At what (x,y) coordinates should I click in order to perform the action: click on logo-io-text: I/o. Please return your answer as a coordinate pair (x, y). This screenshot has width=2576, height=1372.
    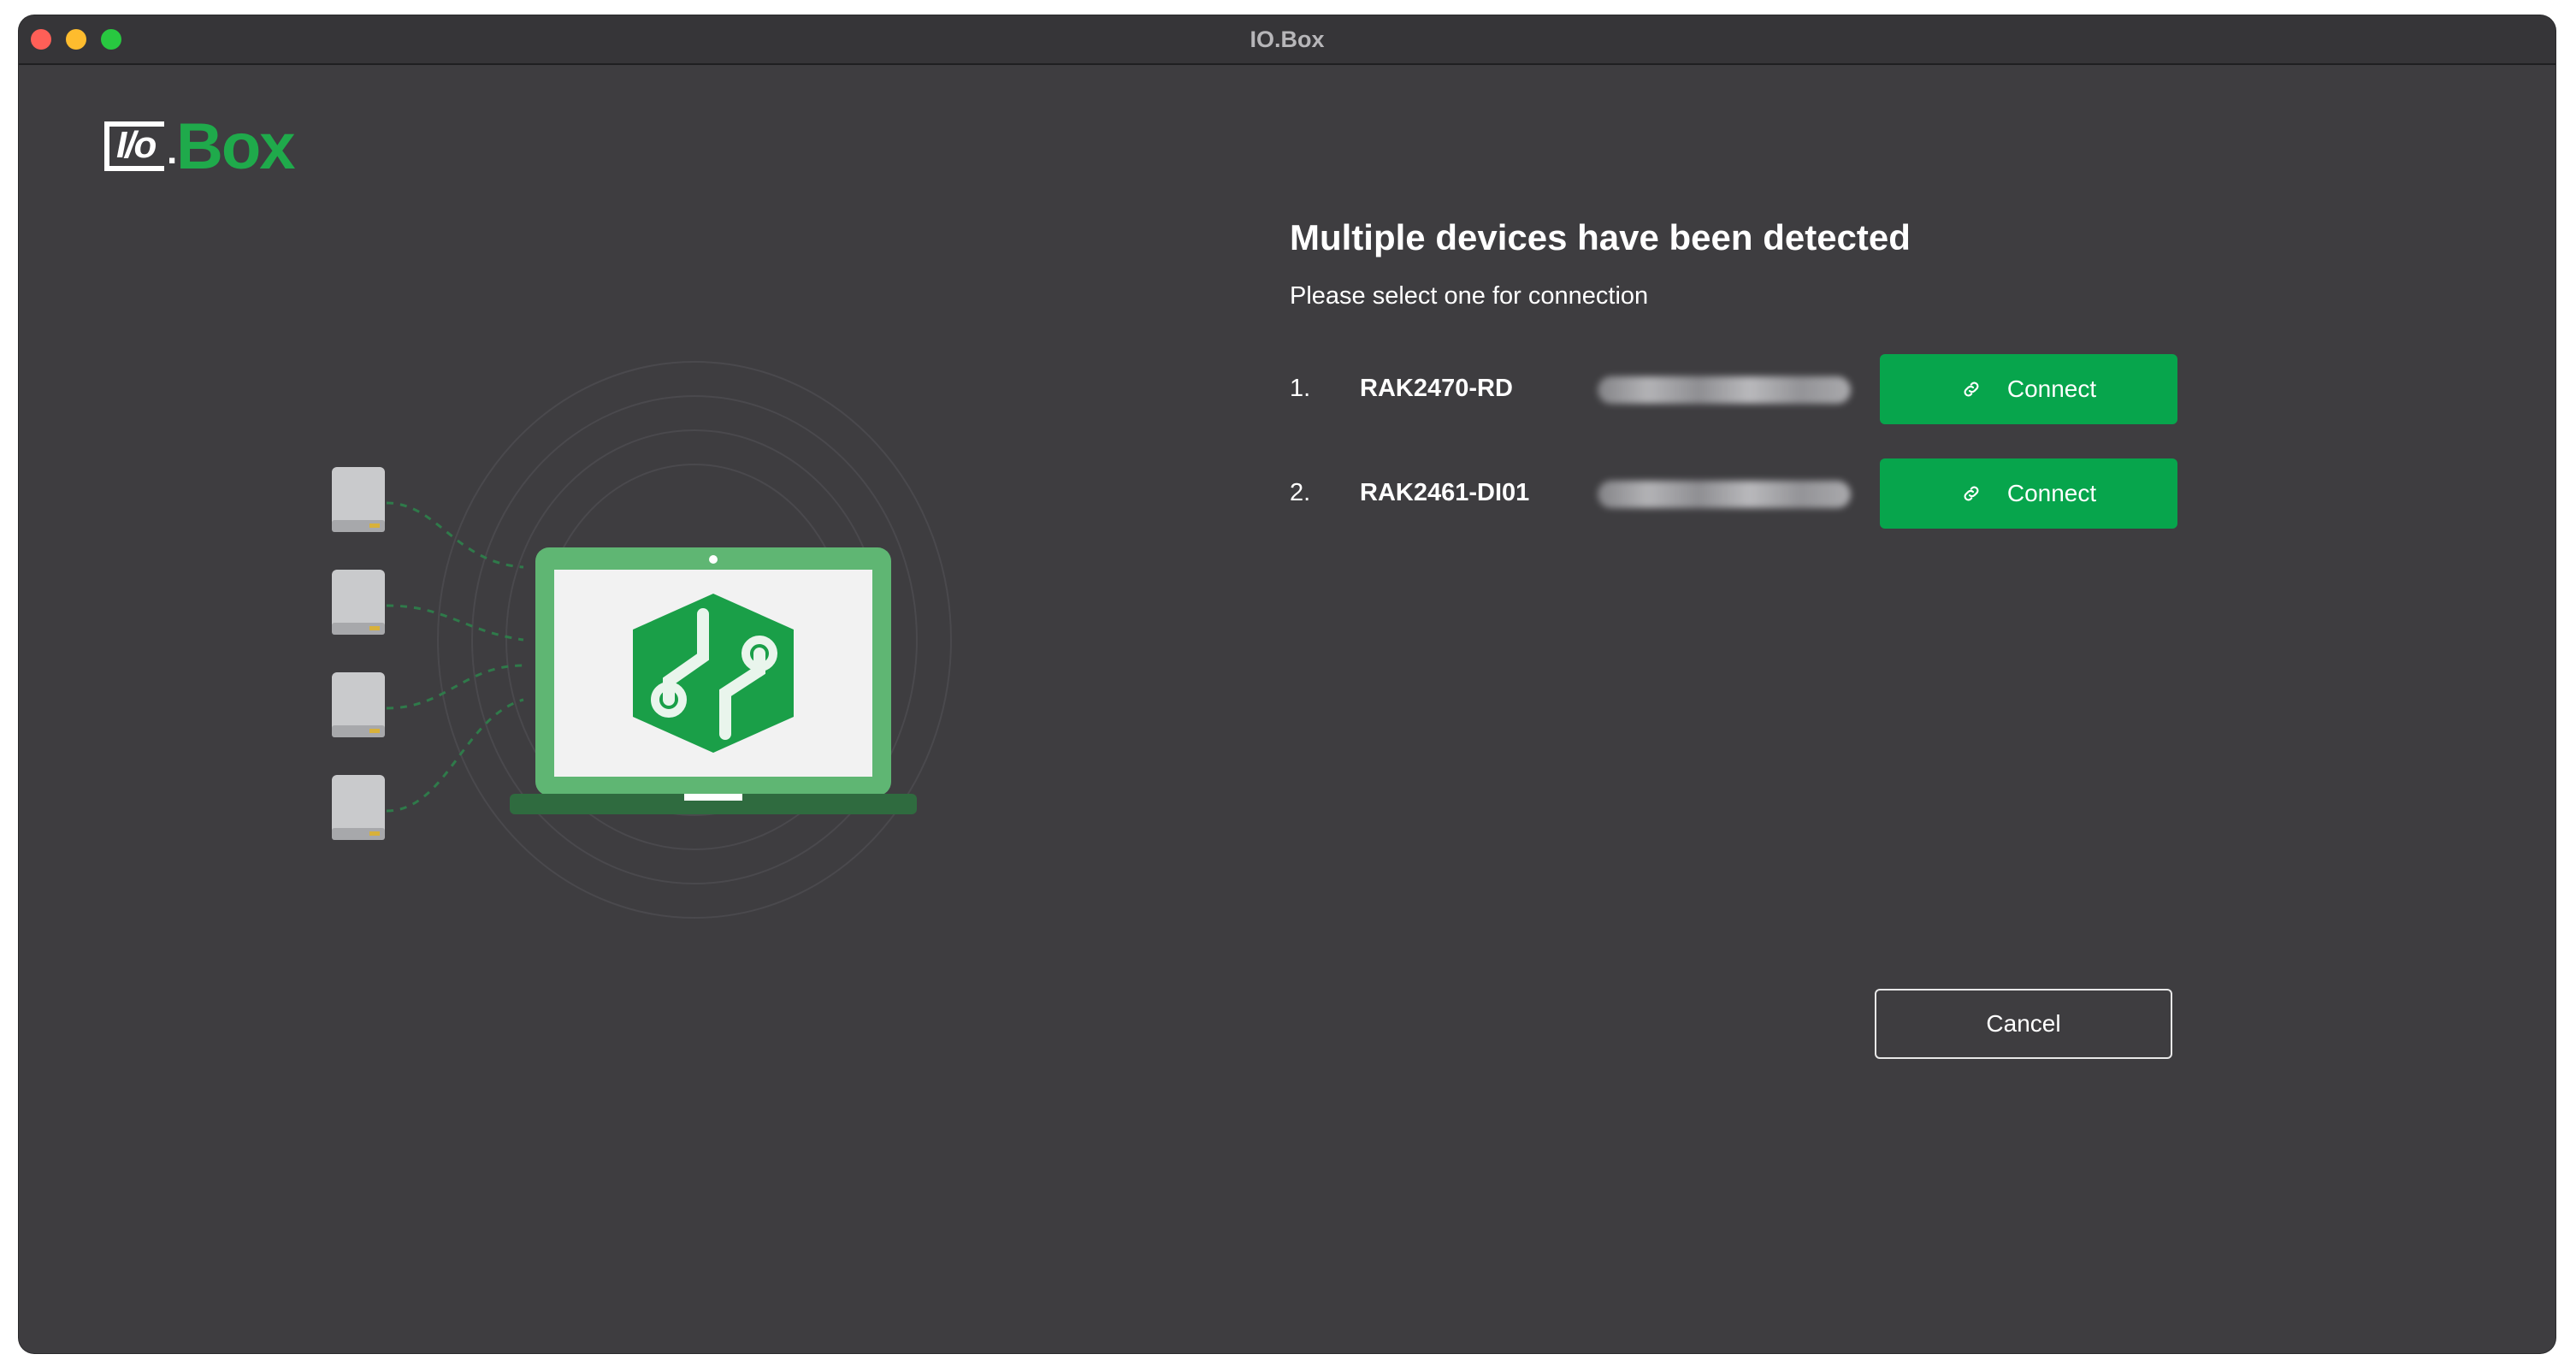
    Looking at the image, I should click on (136, 145).